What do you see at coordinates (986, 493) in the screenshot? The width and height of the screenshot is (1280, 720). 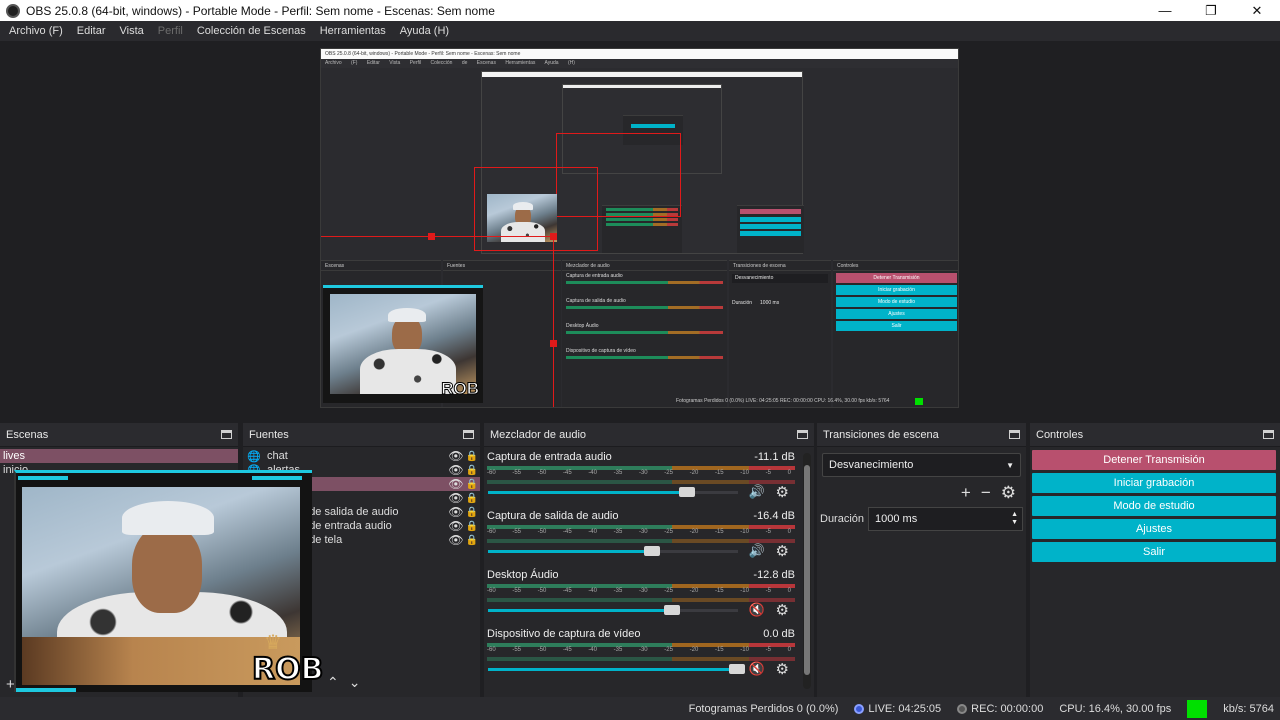 I see `remove-icon: −` at bounding box center [986, 493].